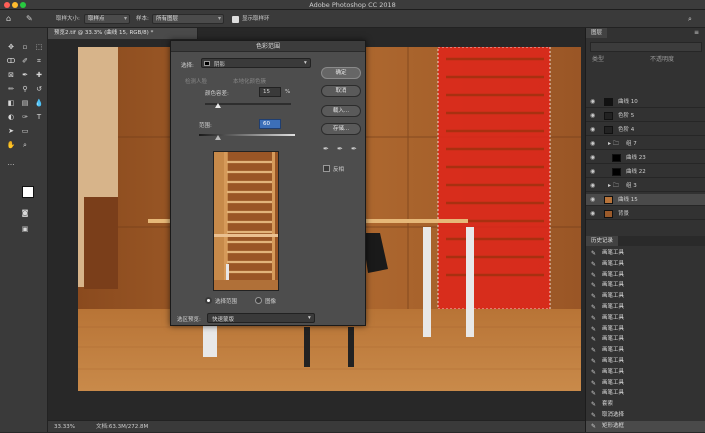  Describe the element at coordinates (25, 103) in the screenshot. I see `gradient-tool-icon: ▤` at that location.